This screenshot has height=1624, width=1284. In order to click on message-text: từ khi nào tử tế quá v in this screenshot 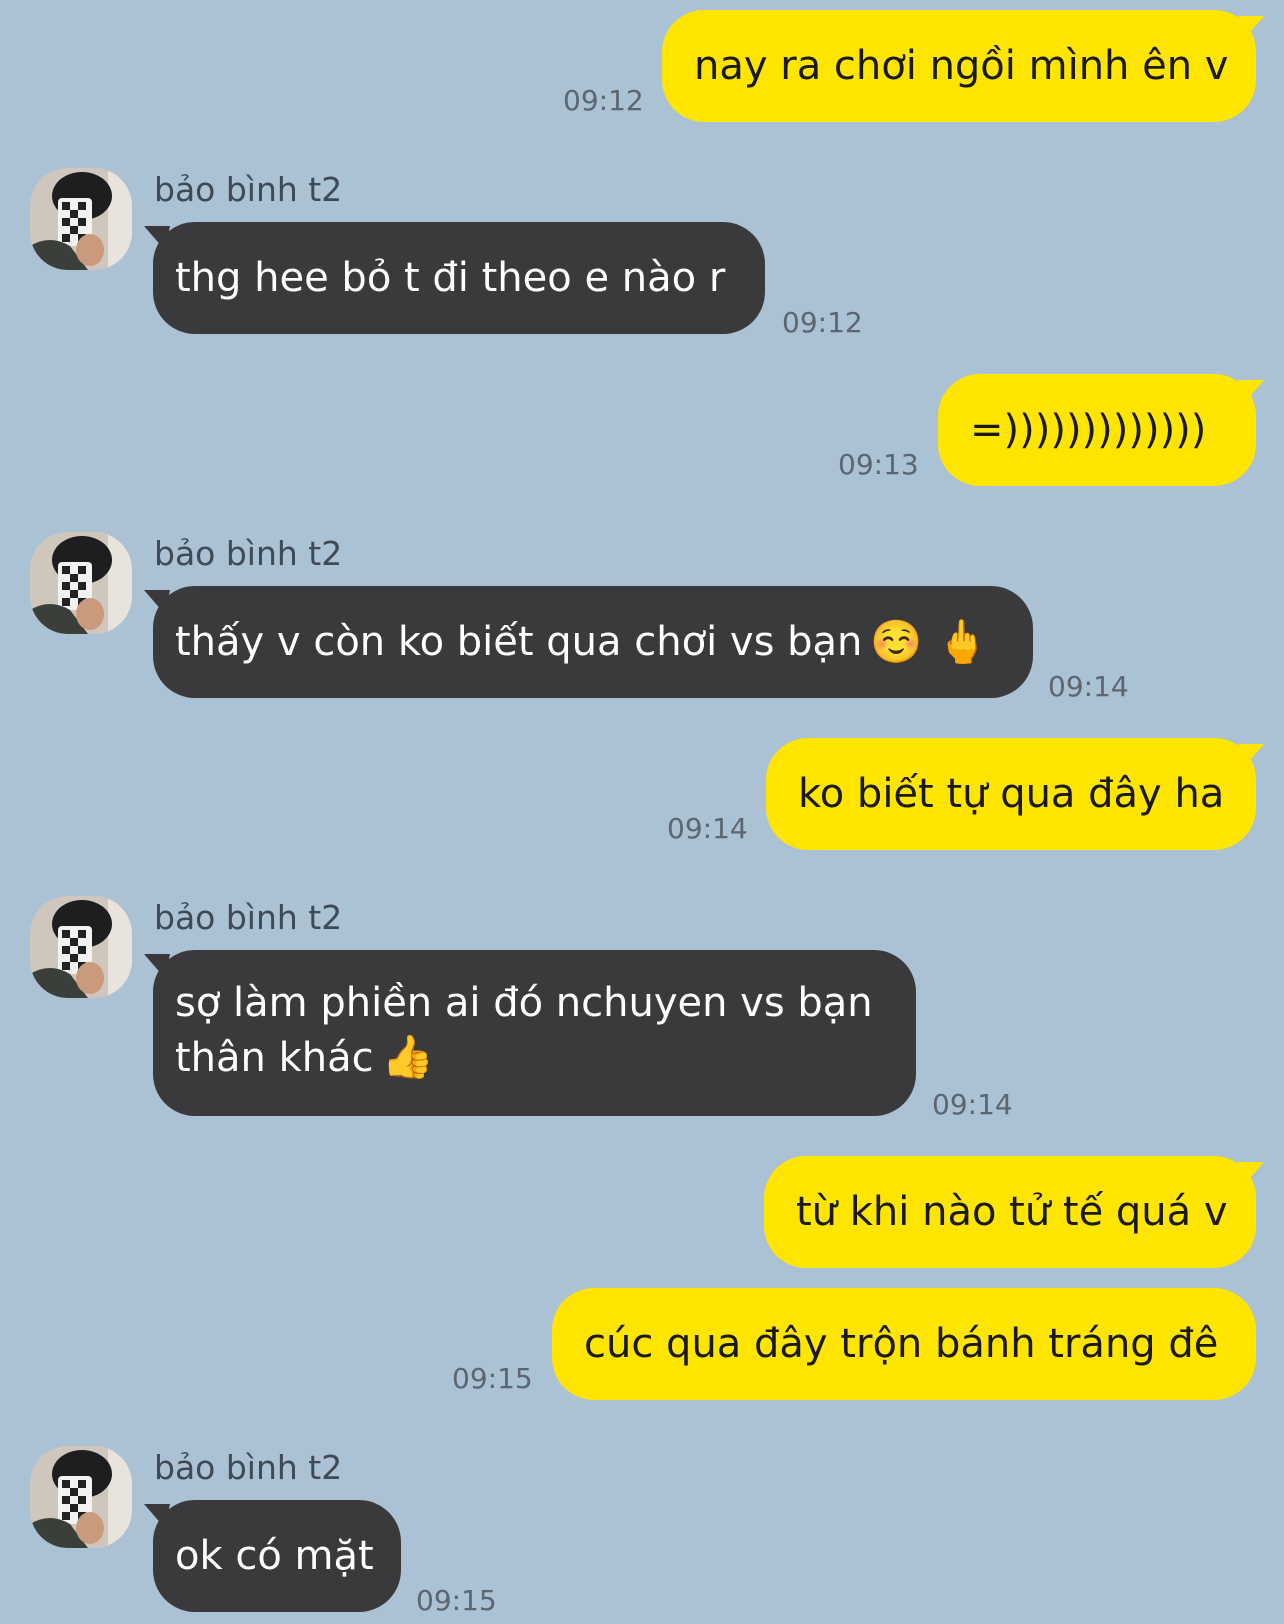, I will do `click(1012, 1212)`.